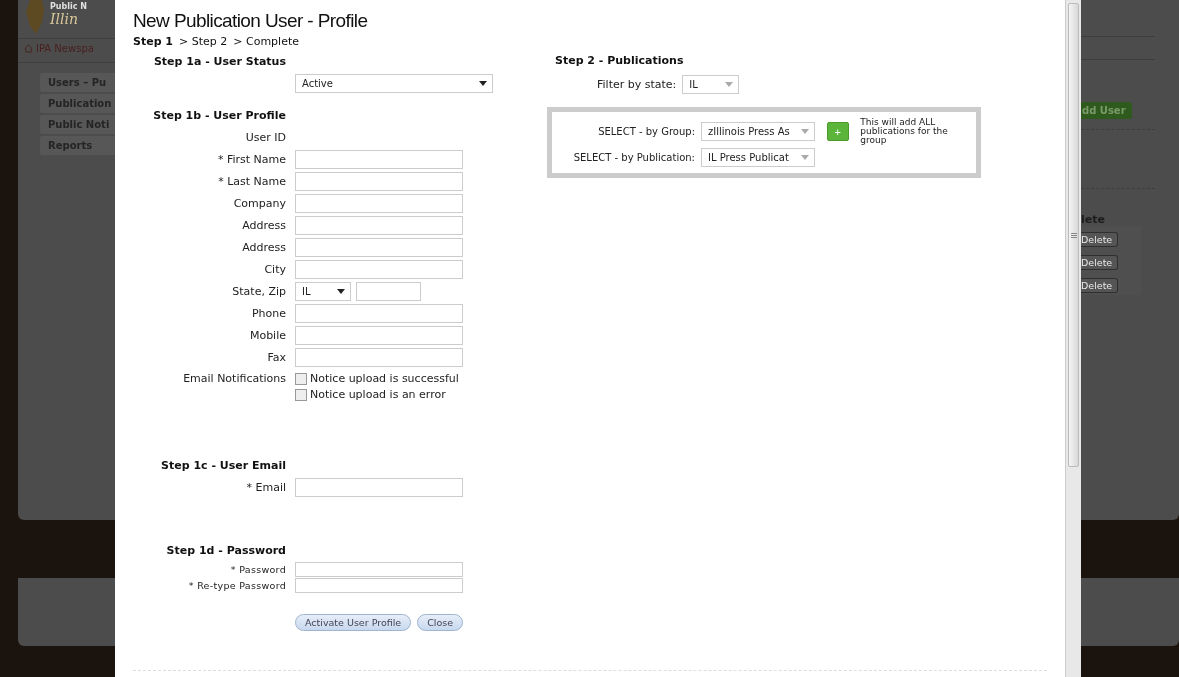 Image resolution: width=1179 pixels, height=677 pixels. What do you see at coordinates (259, 203) in the screenshot?
I see `field-label: Company` at bounding box center [259, 203].